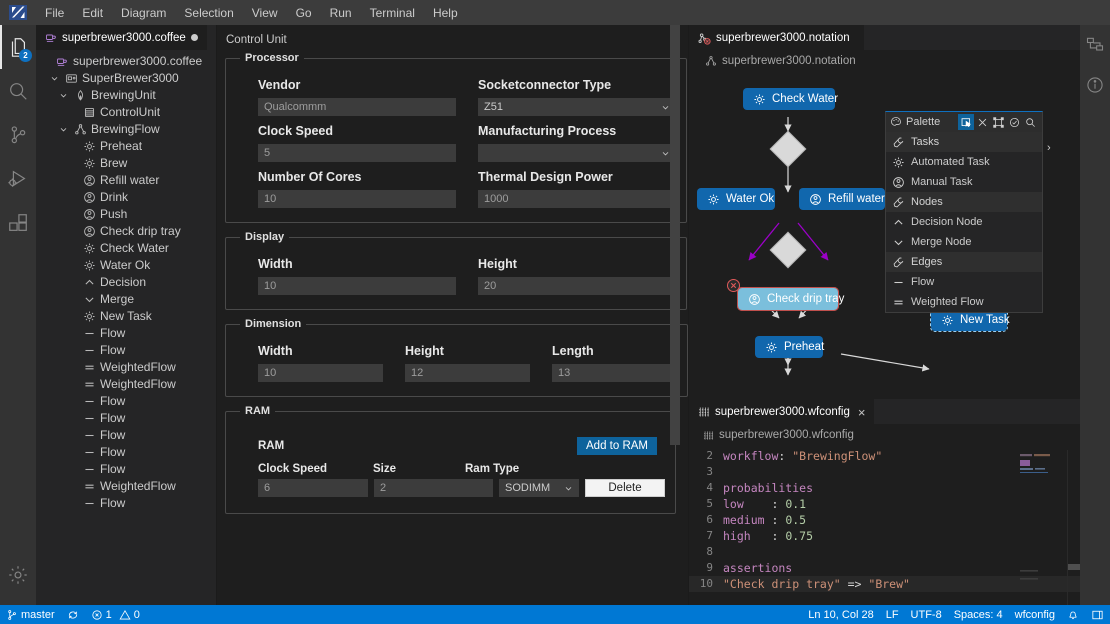  What do you see at coordinates (782, 411) in the screenshot?
I see `tab-wfconfig: superbrewer3000.wfconfig ×` at bounding box center [782, 411].